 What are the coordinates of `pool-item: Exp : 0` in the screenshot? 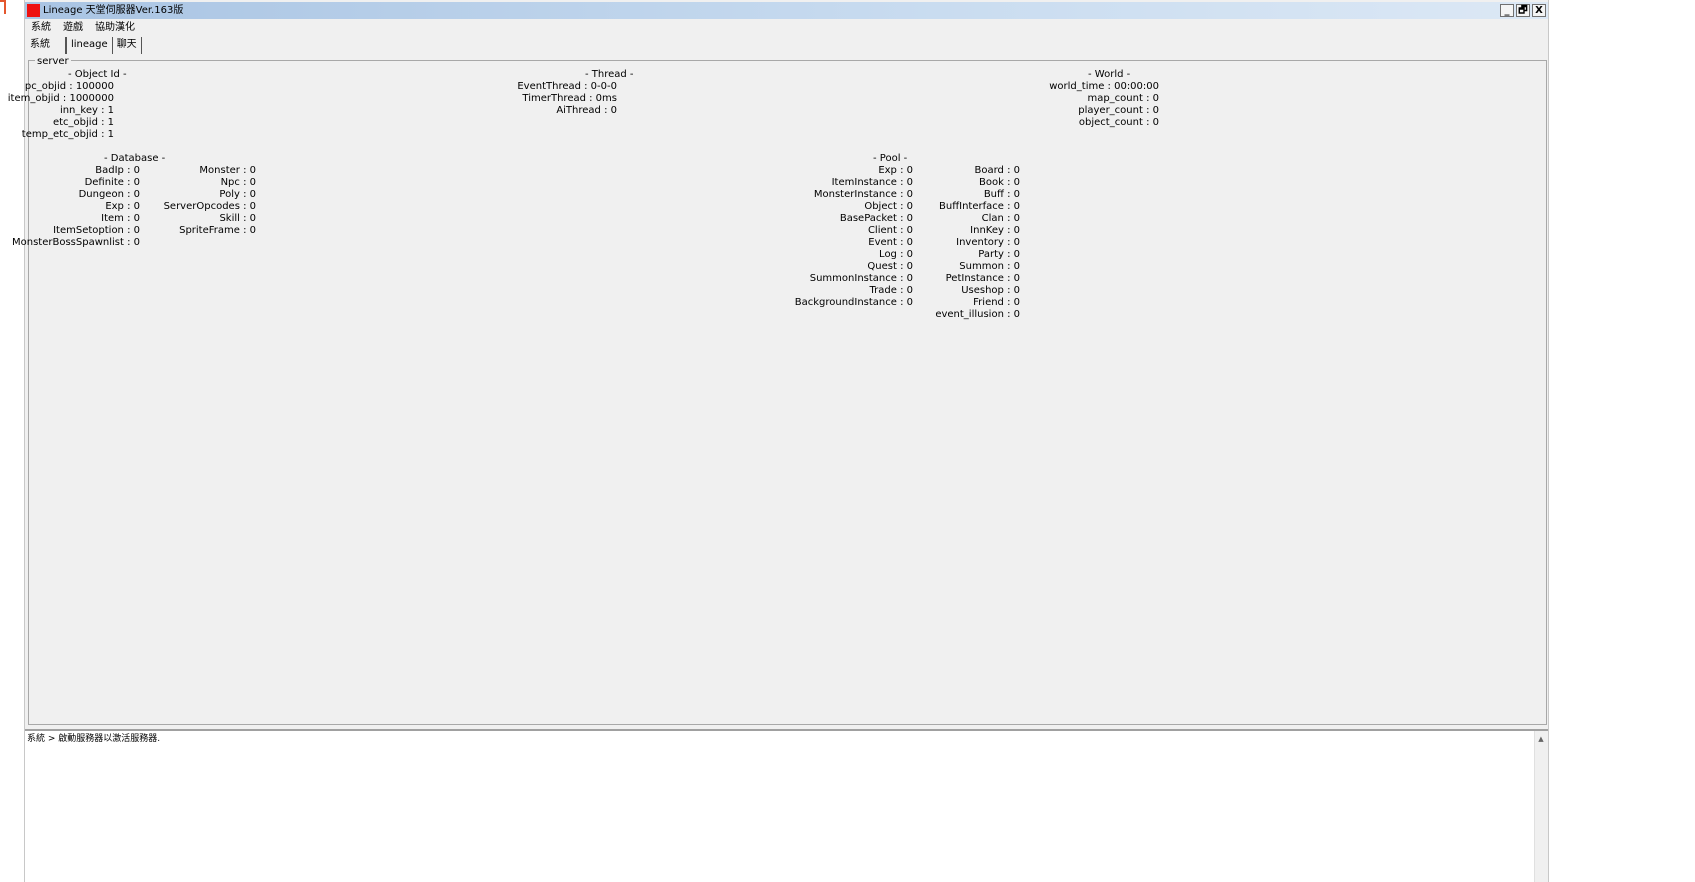 It's located at (895, 170).